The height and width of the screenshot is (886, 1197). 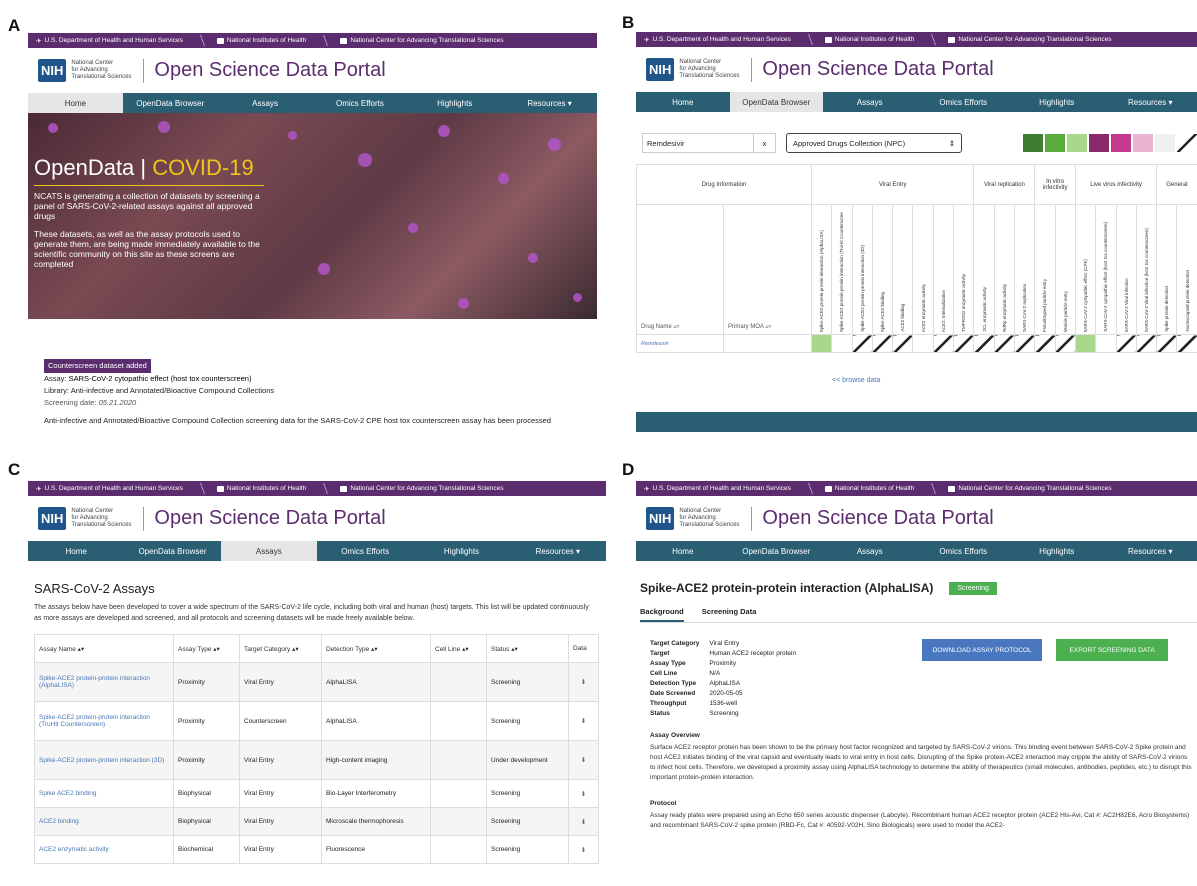 What do you see at coordinates (104, 793) in the screenshot?
I see `assay-name-link: Spike ACE2 binding` at bounding box center [104, 793].